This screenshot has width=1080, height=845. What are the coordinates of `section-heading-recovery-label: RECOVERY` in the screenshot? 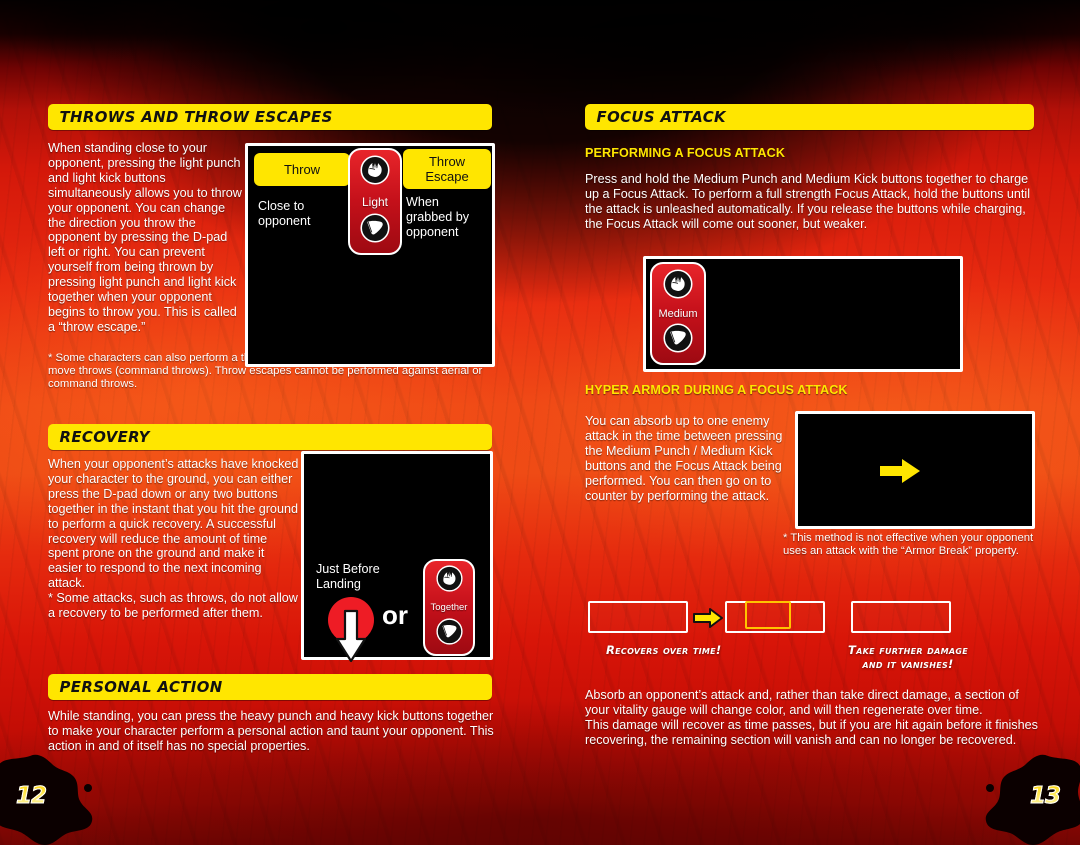 It's located at (104, 437).